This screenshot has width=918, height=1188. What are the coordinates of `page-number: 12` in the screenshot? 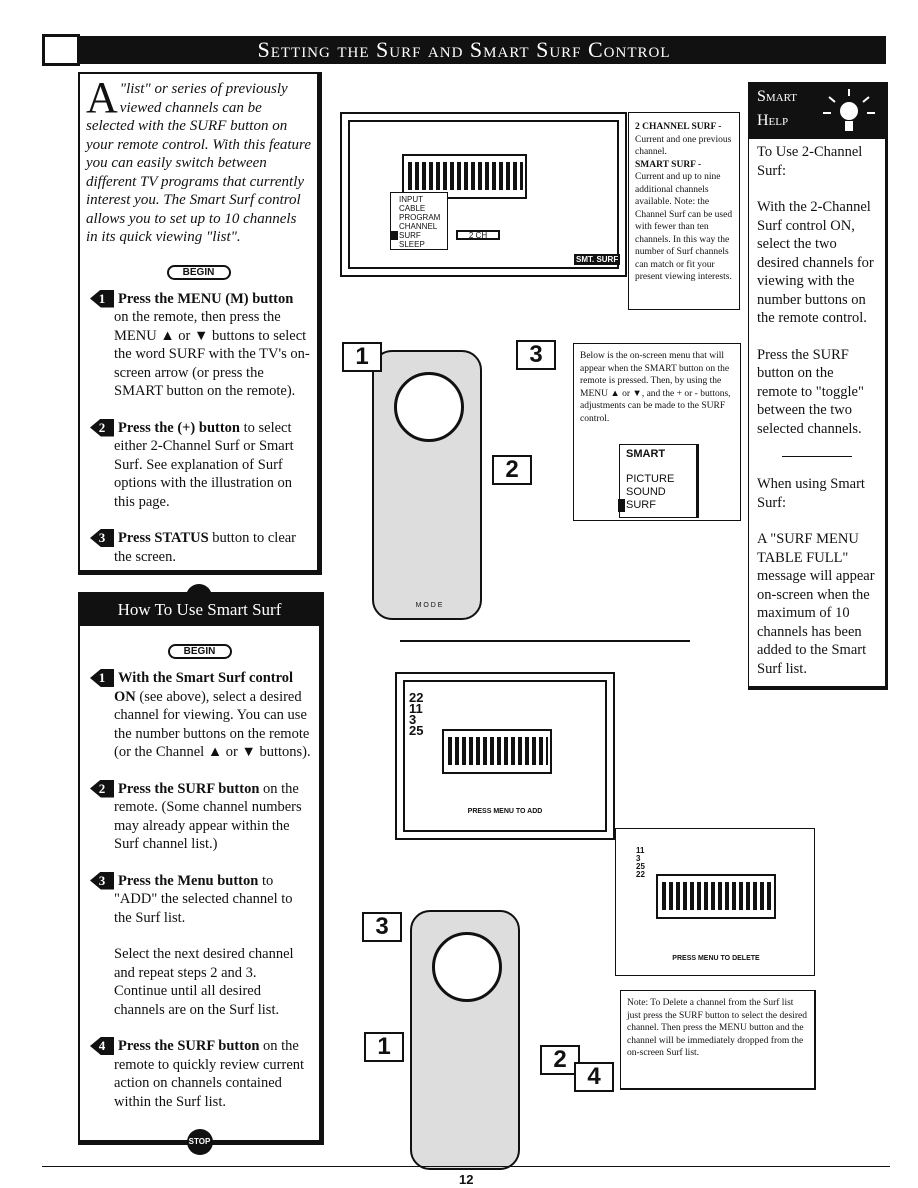 It's located at (466, 1179).